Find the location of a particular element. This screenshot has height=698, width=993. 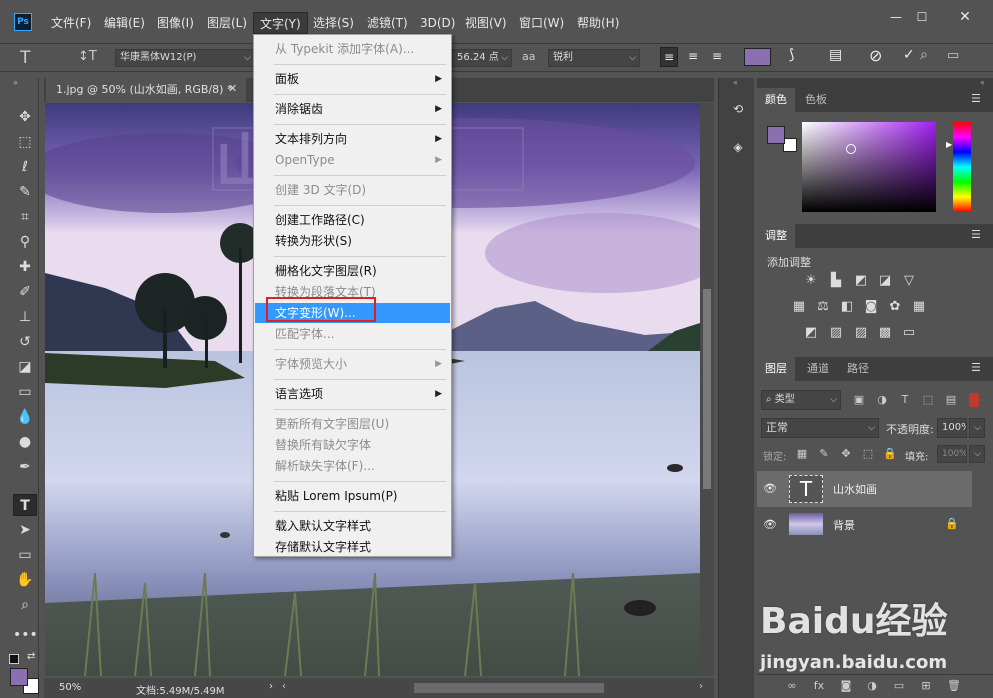

invert-icon: ◩ is located at coordinates (811, 333).